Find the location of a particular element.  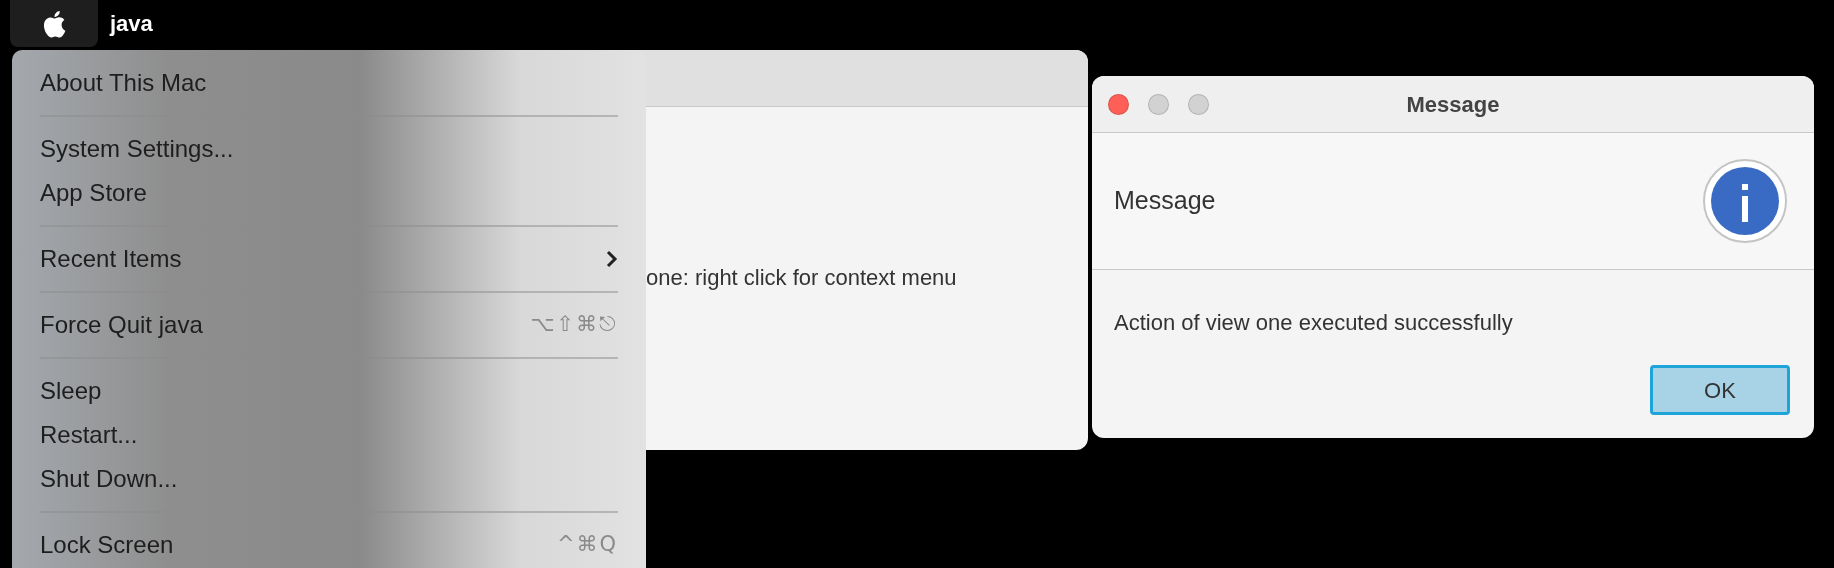

menu-item: About This Mac is located at coordinates (329, 83).